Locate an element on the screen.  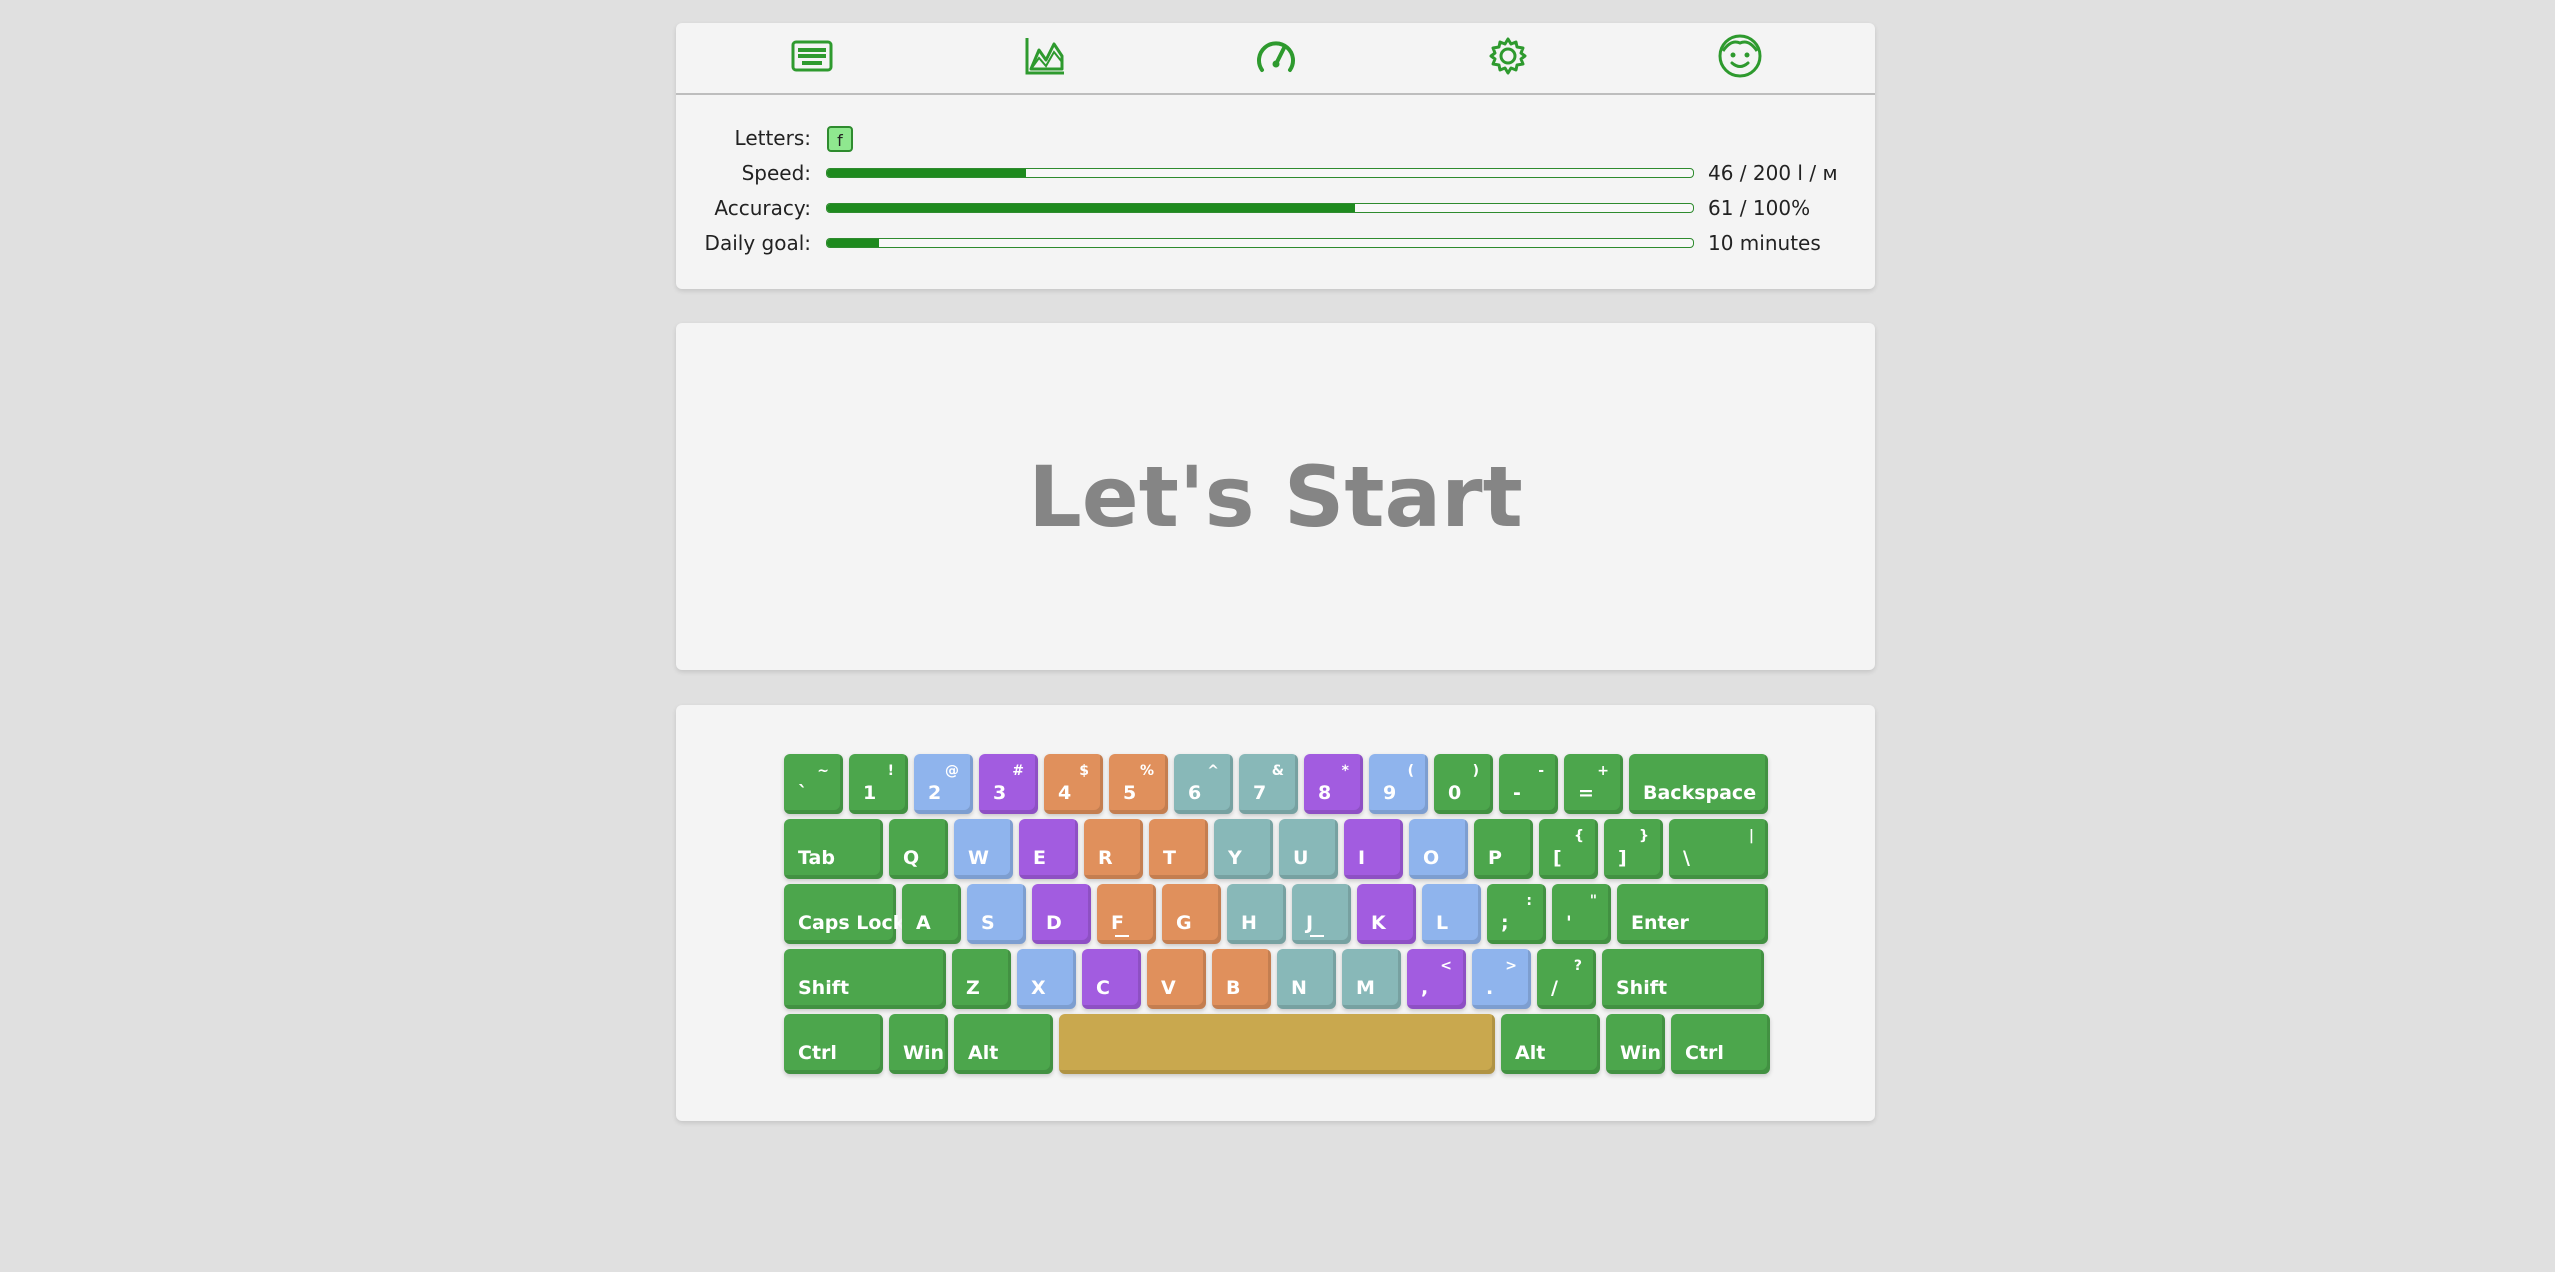
accuracy-row: Accuracy: 61 / 100% is located at coordinates (1275, 208).